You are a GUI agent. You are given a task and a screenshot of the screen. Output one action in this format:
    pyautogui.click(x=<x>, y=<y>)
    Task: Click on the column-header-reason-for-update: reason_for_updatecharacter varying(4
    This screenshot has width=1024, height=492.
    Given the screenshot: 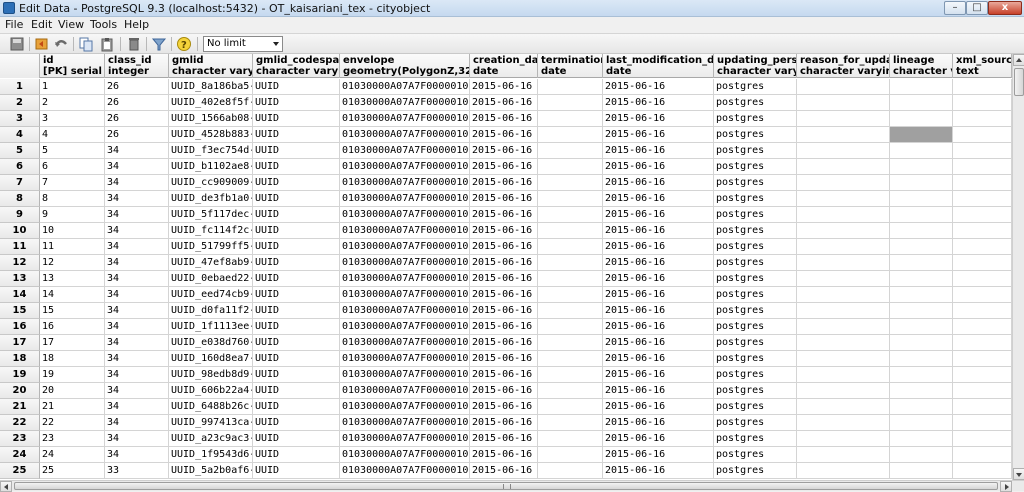 What is the action you would take?
    pyautogui.click(x=843, y=66)
    